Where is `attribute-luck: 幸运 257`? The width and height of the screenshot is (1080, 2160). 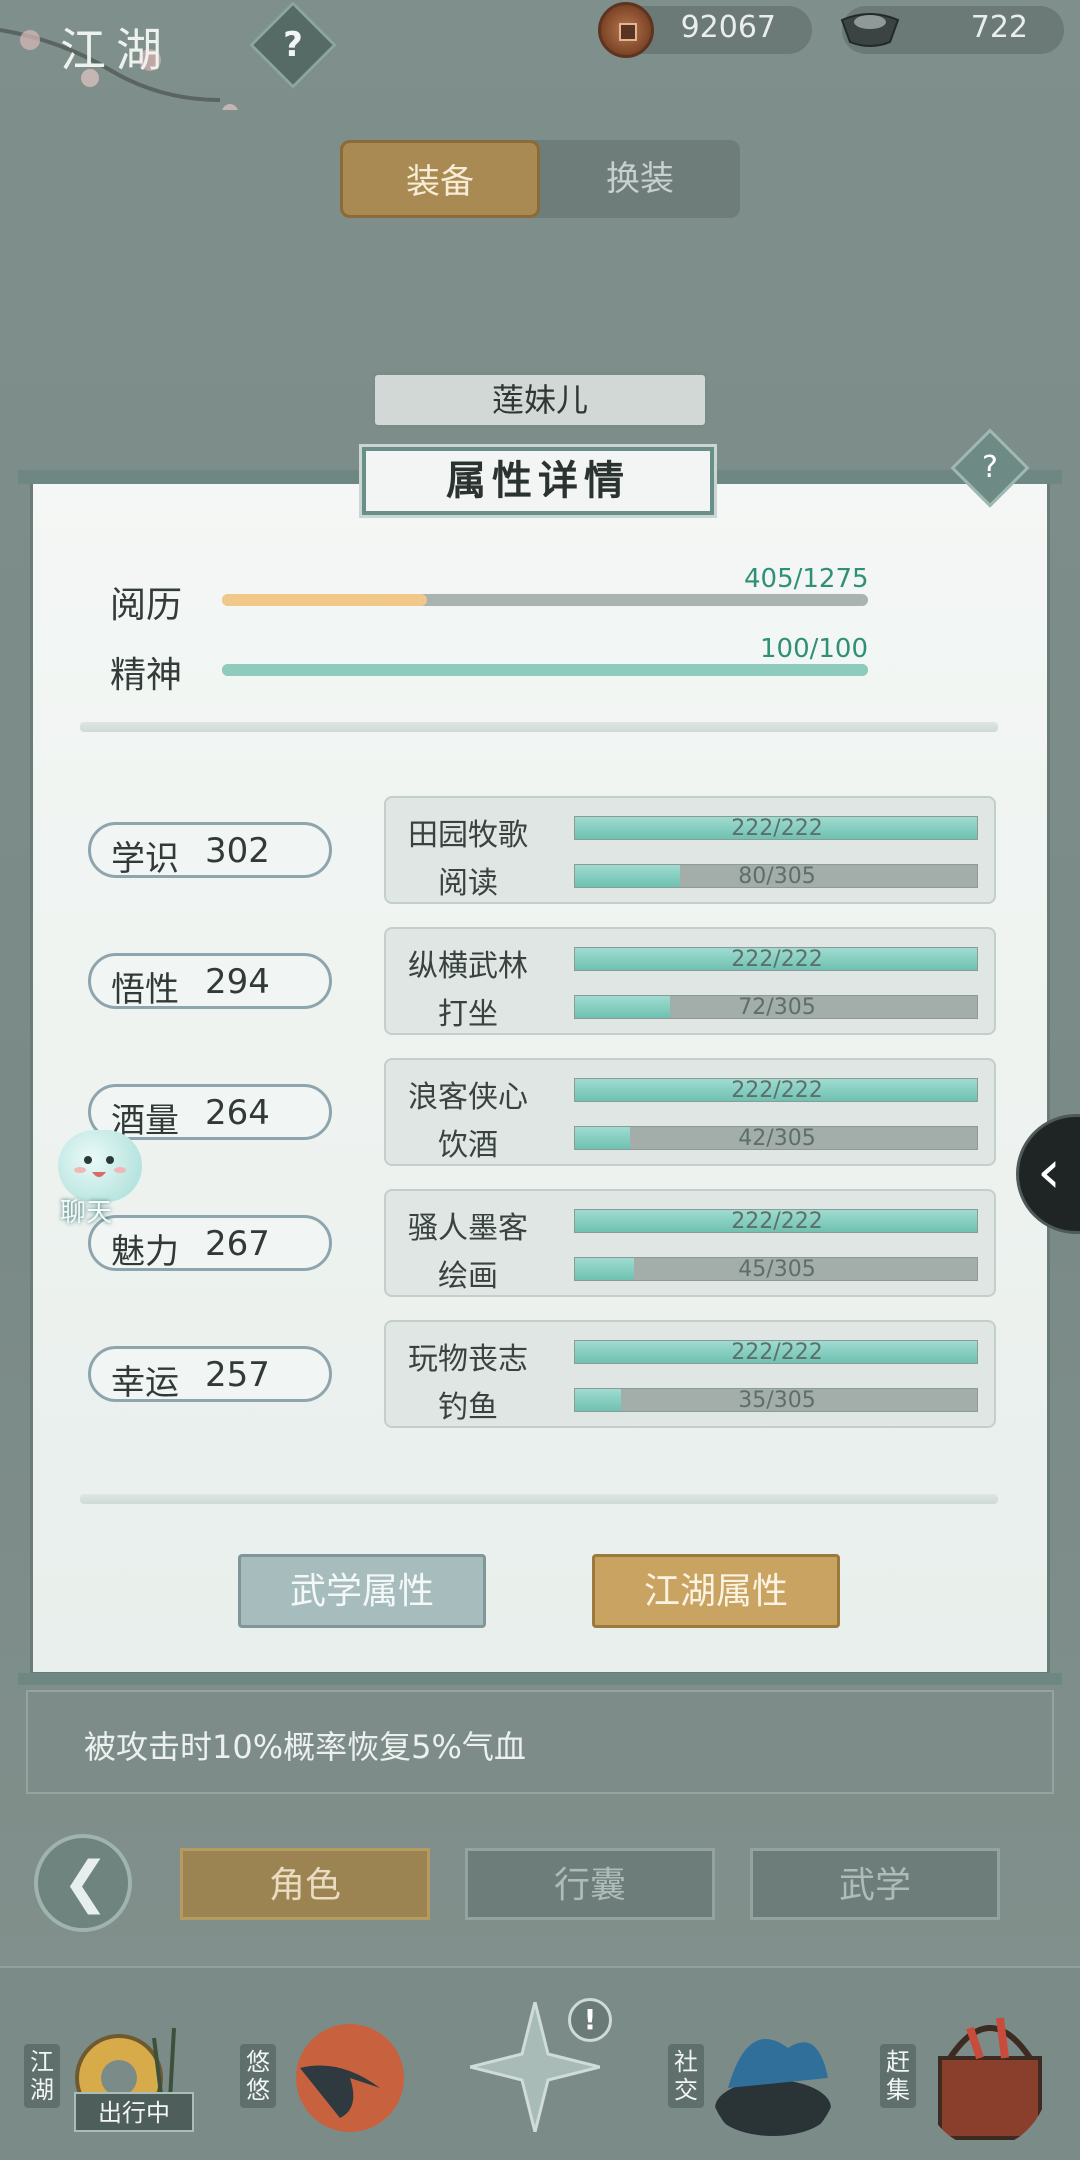 attribute-luck: 幸运 257 is located at coordinates (210, 1374).